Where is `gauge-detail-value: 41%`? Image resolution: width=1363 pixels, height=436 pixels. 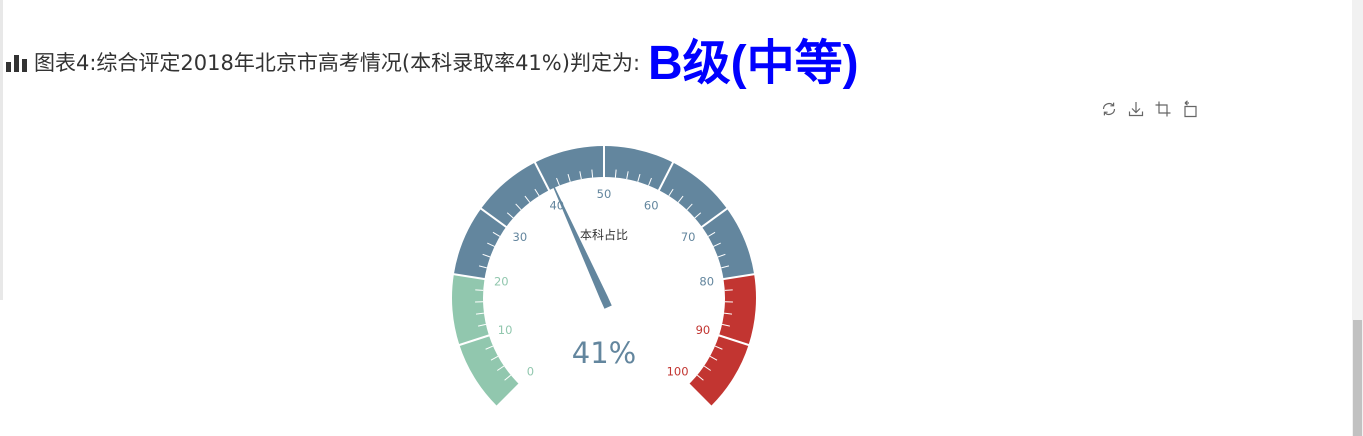 gauge-detail-value: 41% is located at coordinates (604, 353).